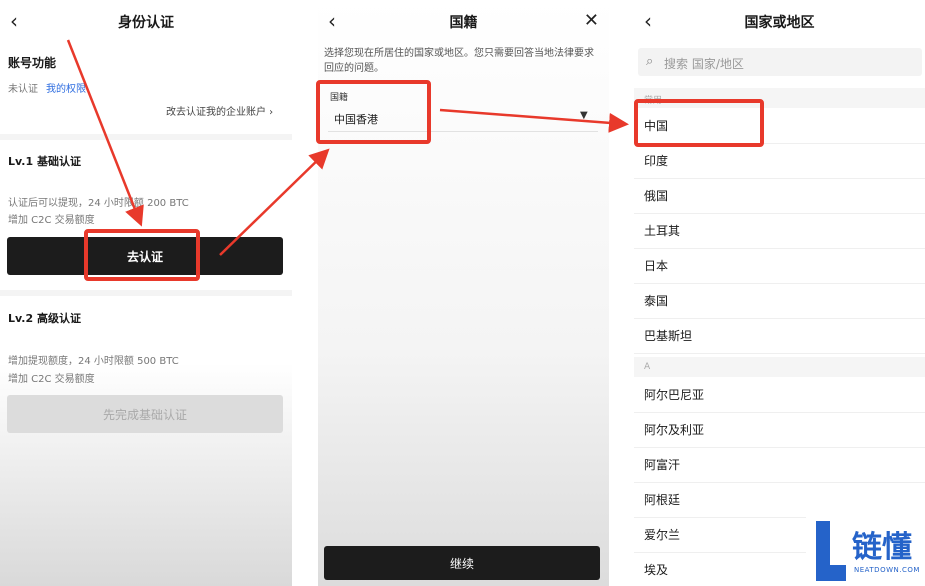  What do you see at coordinates (32, 63) in the screenshot?
I see `account-section-label: 账号功能` at bounding box center [32, 63].